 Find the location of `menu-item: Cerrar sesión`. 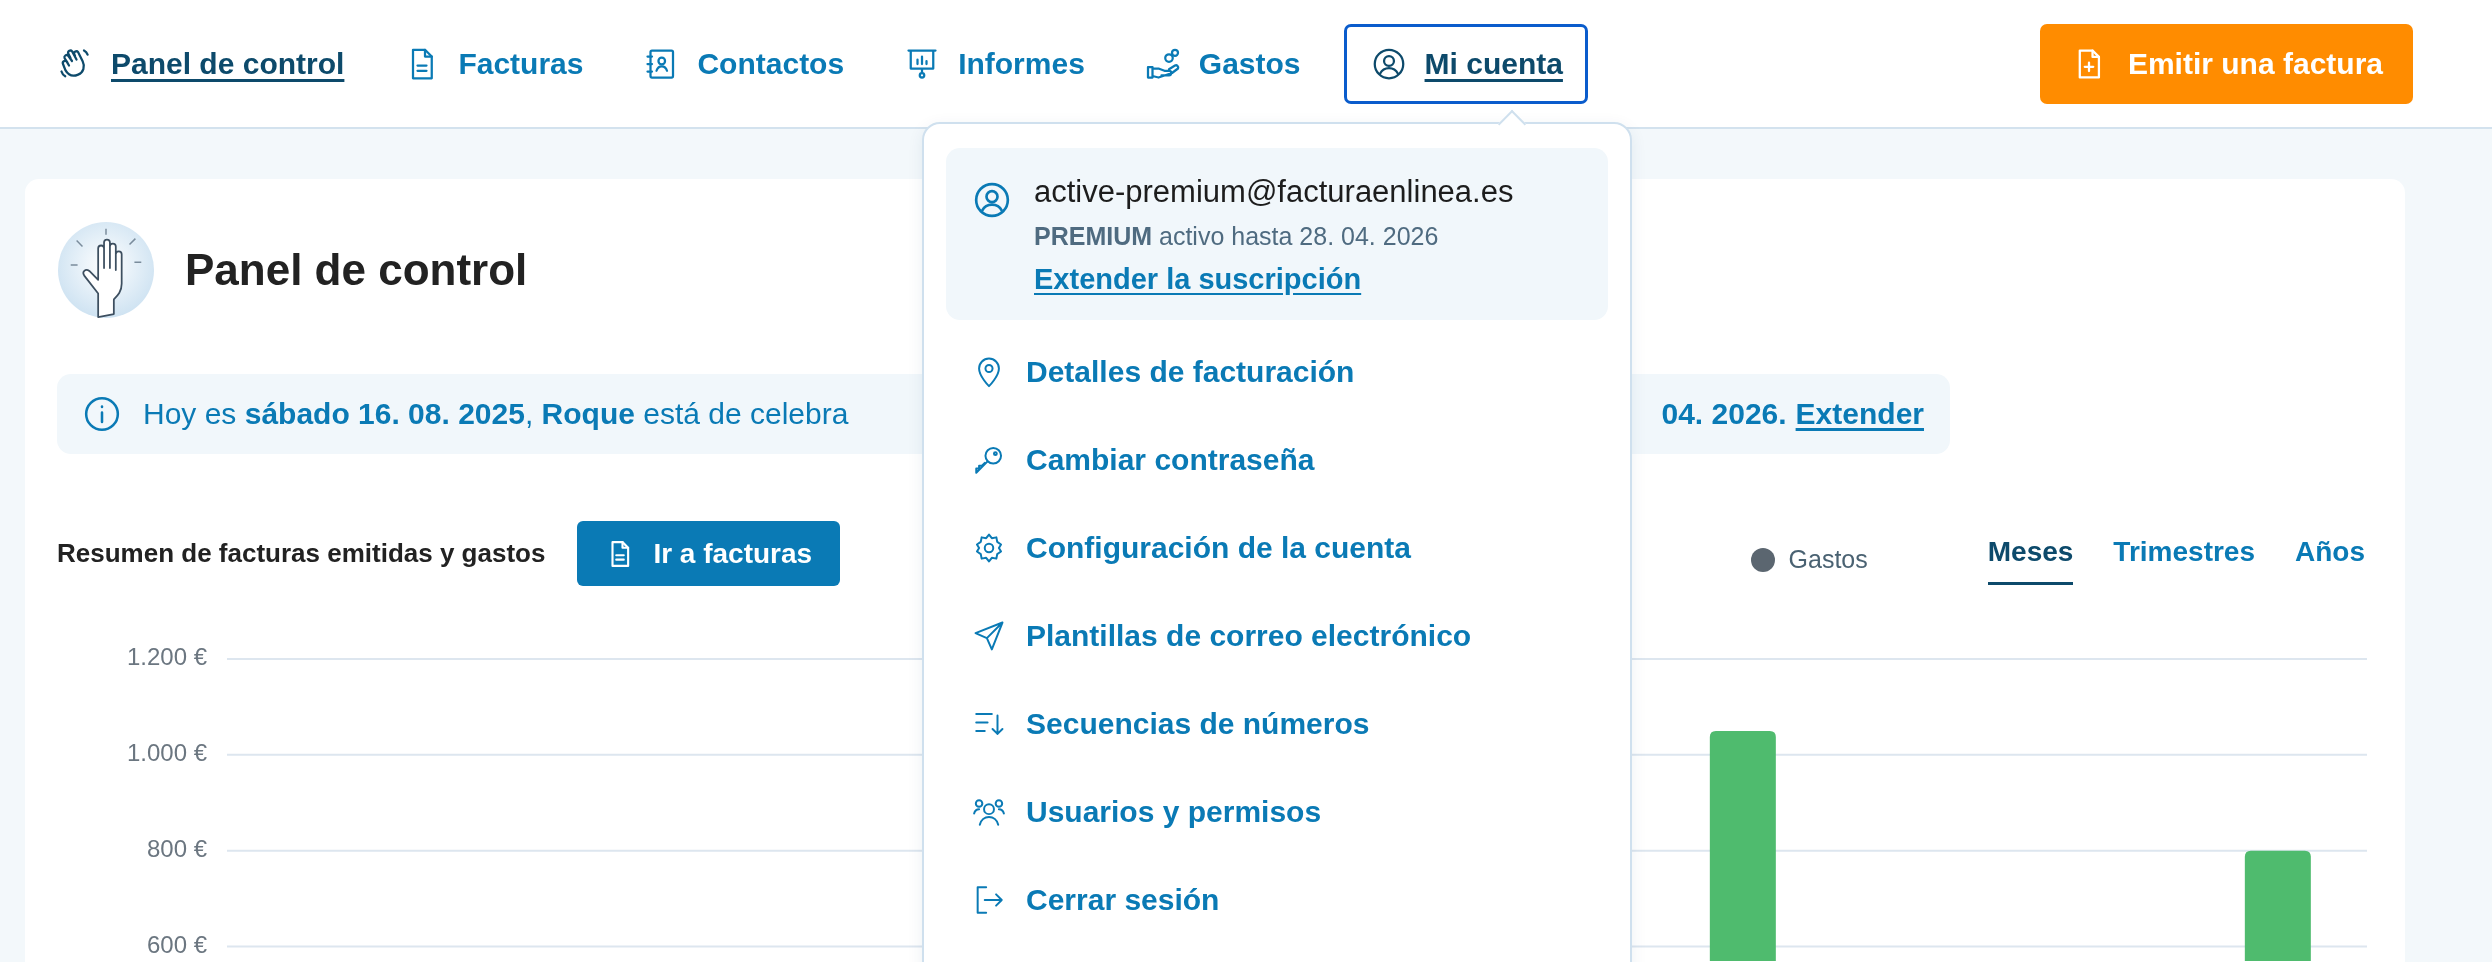

menu-item: Cerrar sesión is located at coordinates (1277, 900).